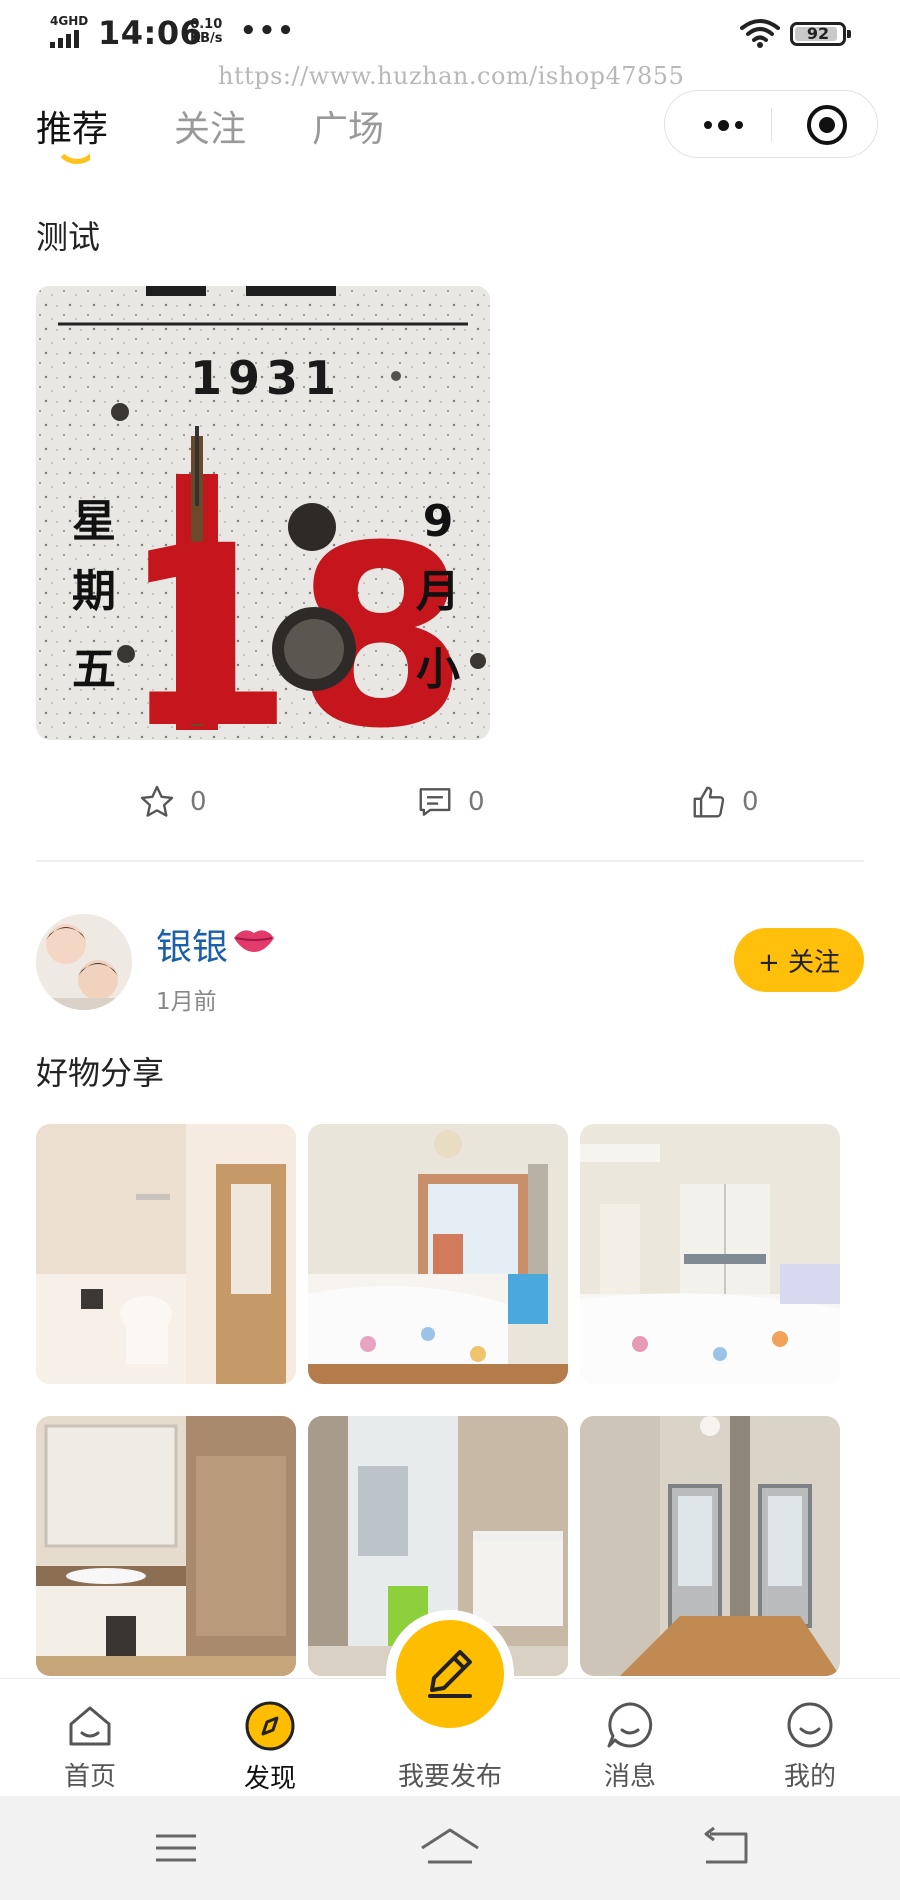 Image resolution: width=900 pixels, height=1900 pixels. I want to click on battery-icon: 92, so click(820, 34).